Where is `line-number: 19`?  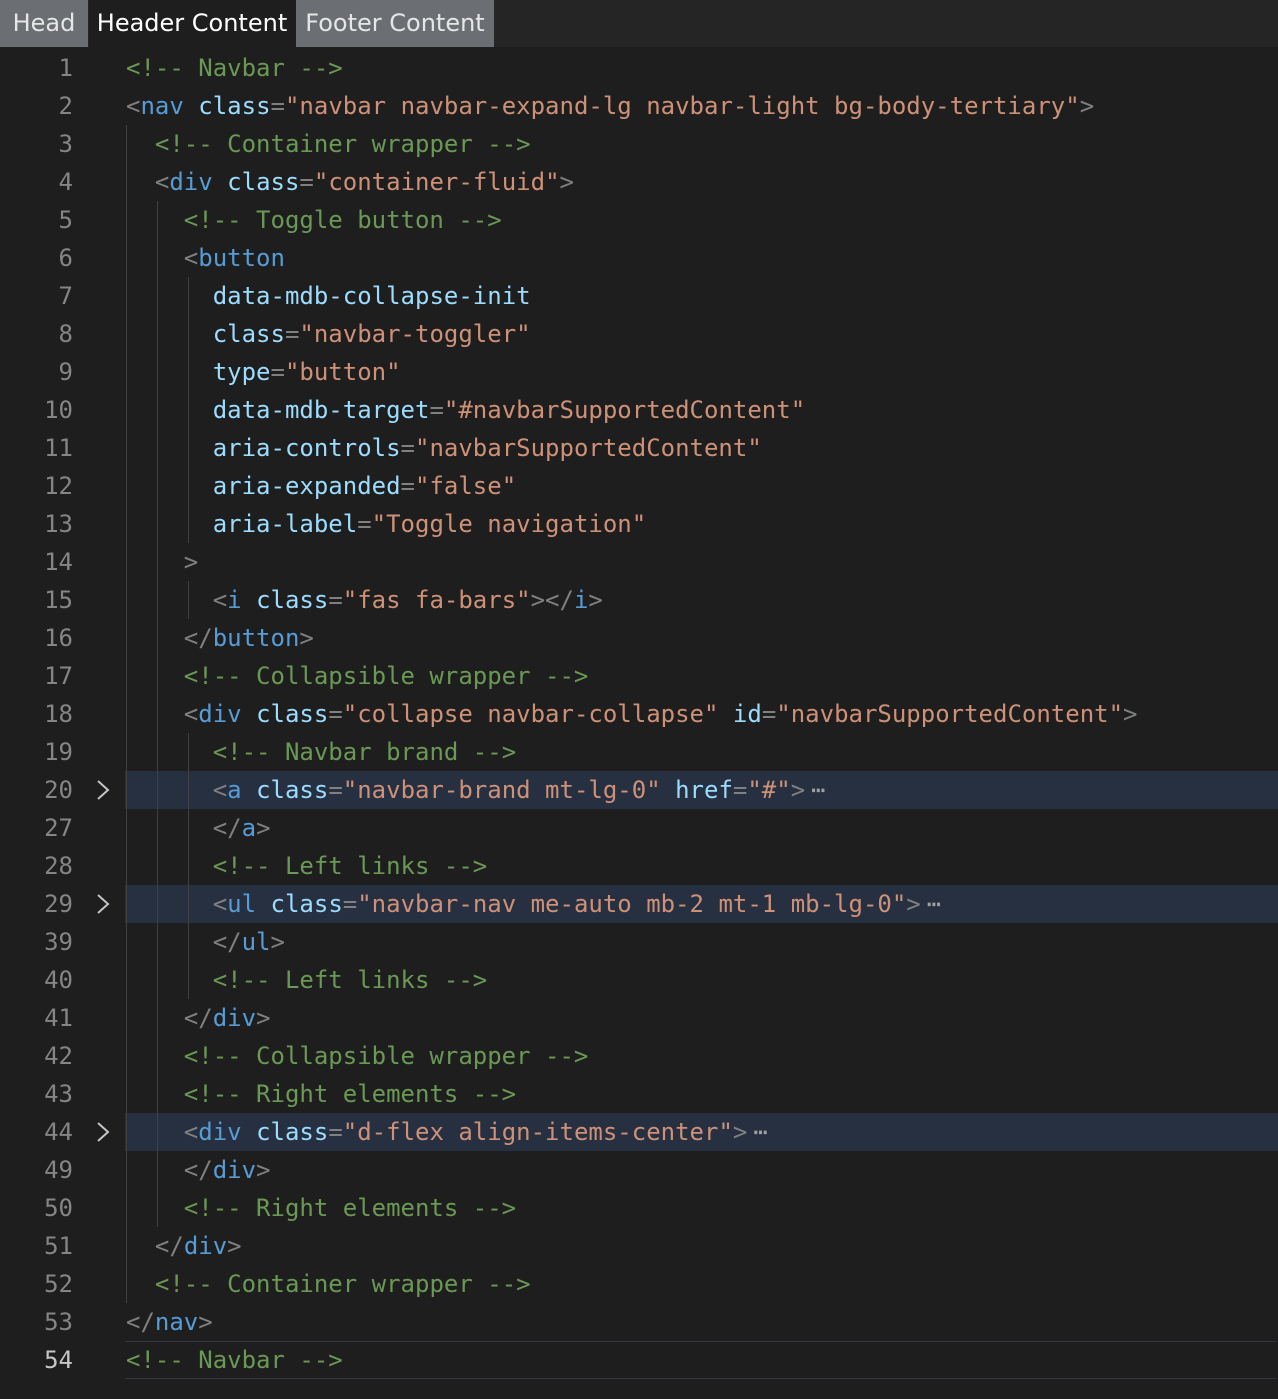
line-number: 19 is located at coordinates (58, 752).